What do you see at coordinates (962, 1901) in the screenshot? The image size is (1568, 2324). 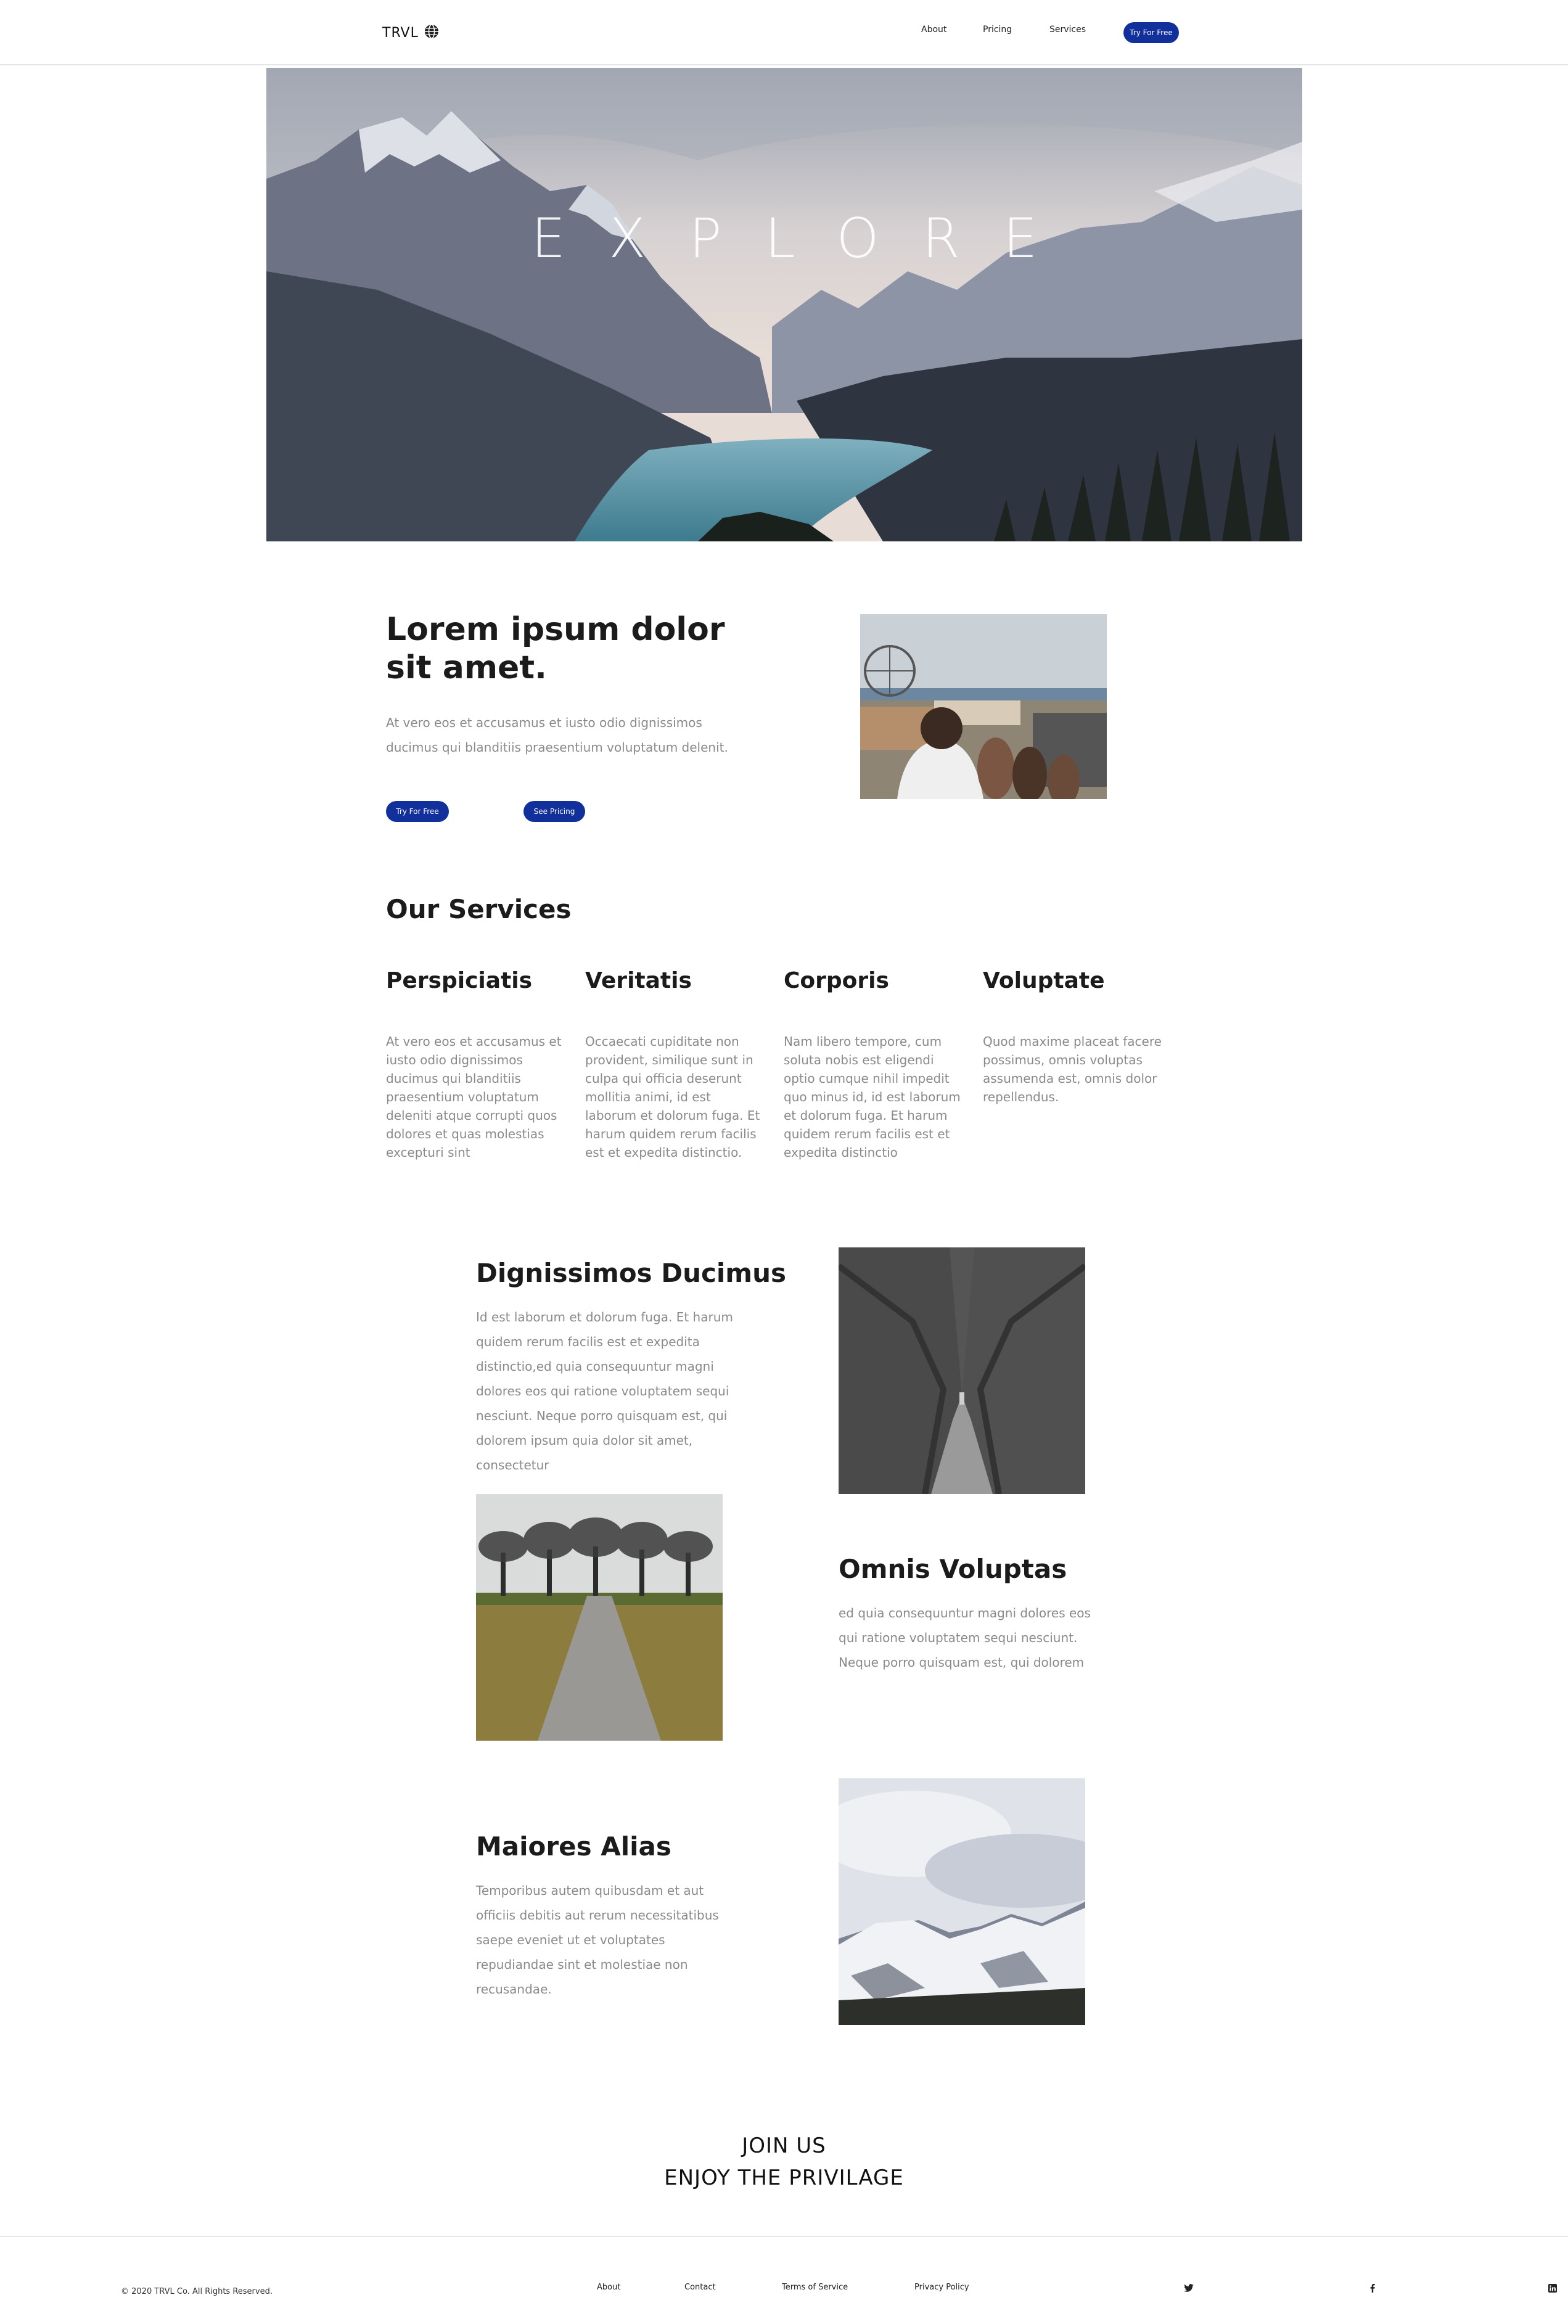 I see `snowy-mountain-photo` at bounding box center [962, 1901].